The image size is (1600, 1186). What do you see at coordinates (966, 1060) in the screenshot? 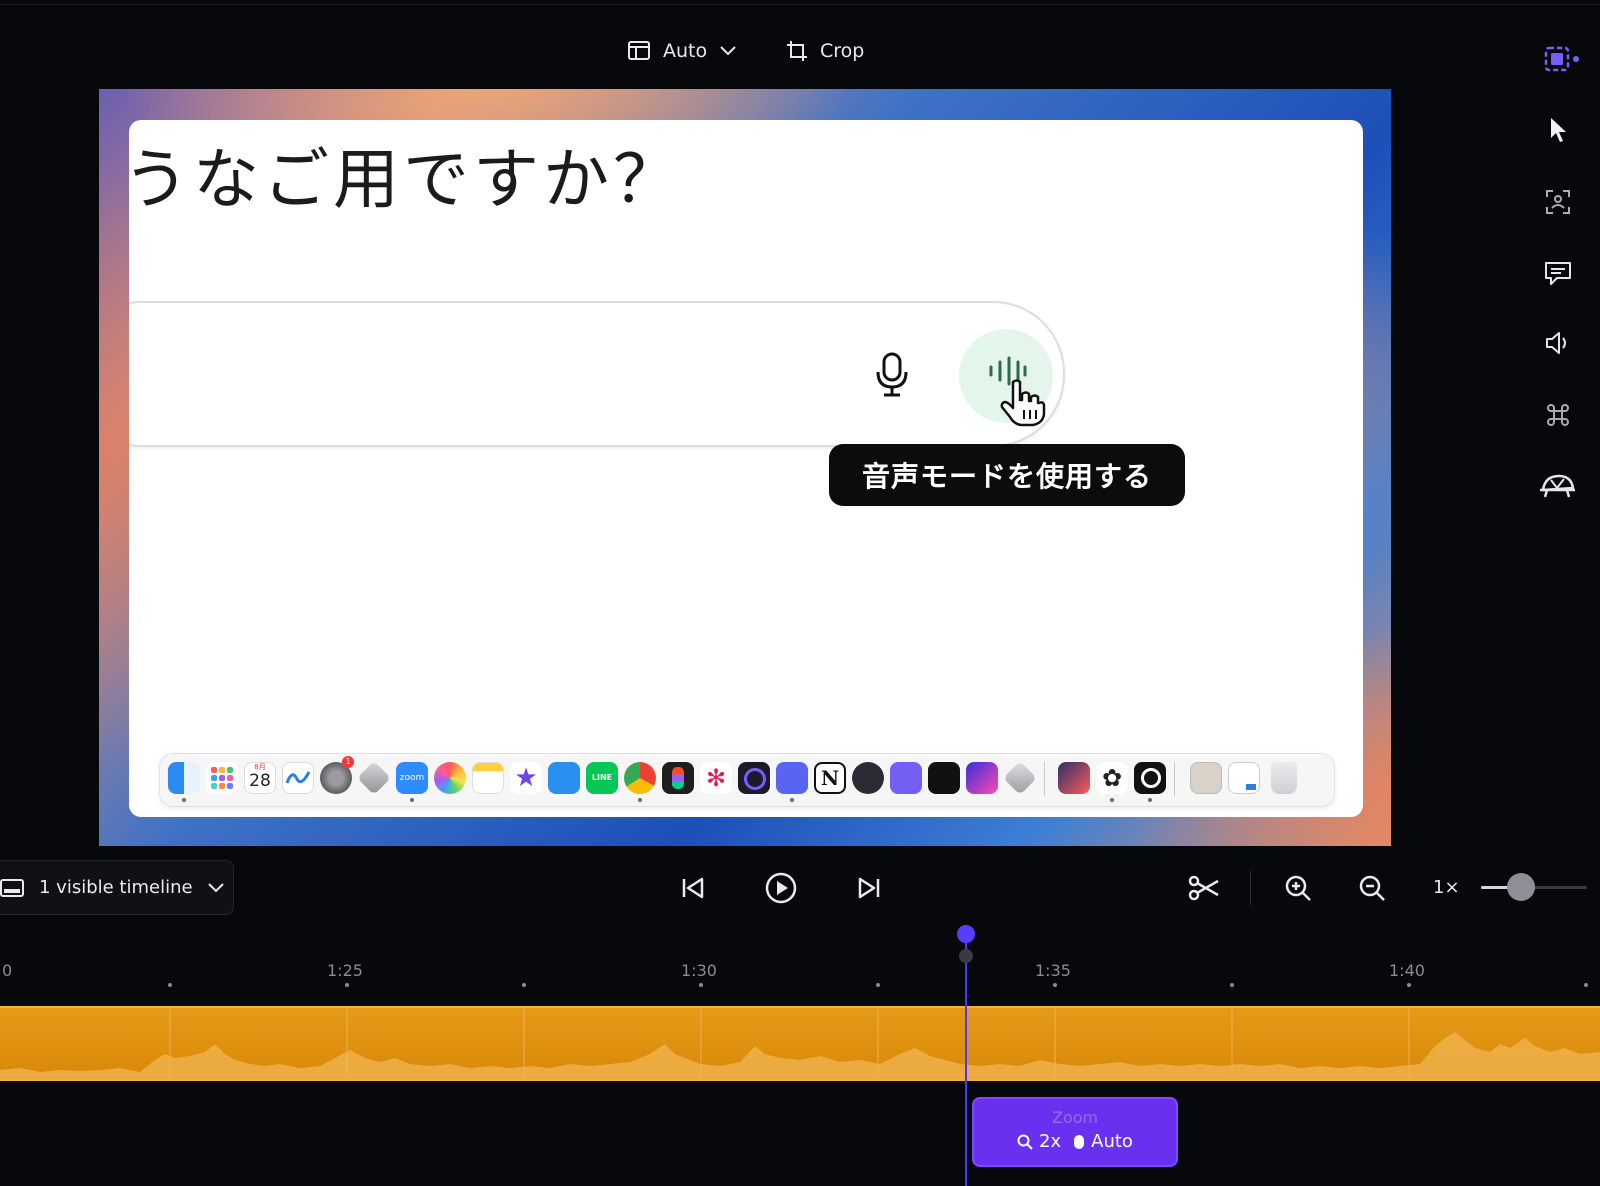
I see `playhead-line` at bounding box center [966, 1060].